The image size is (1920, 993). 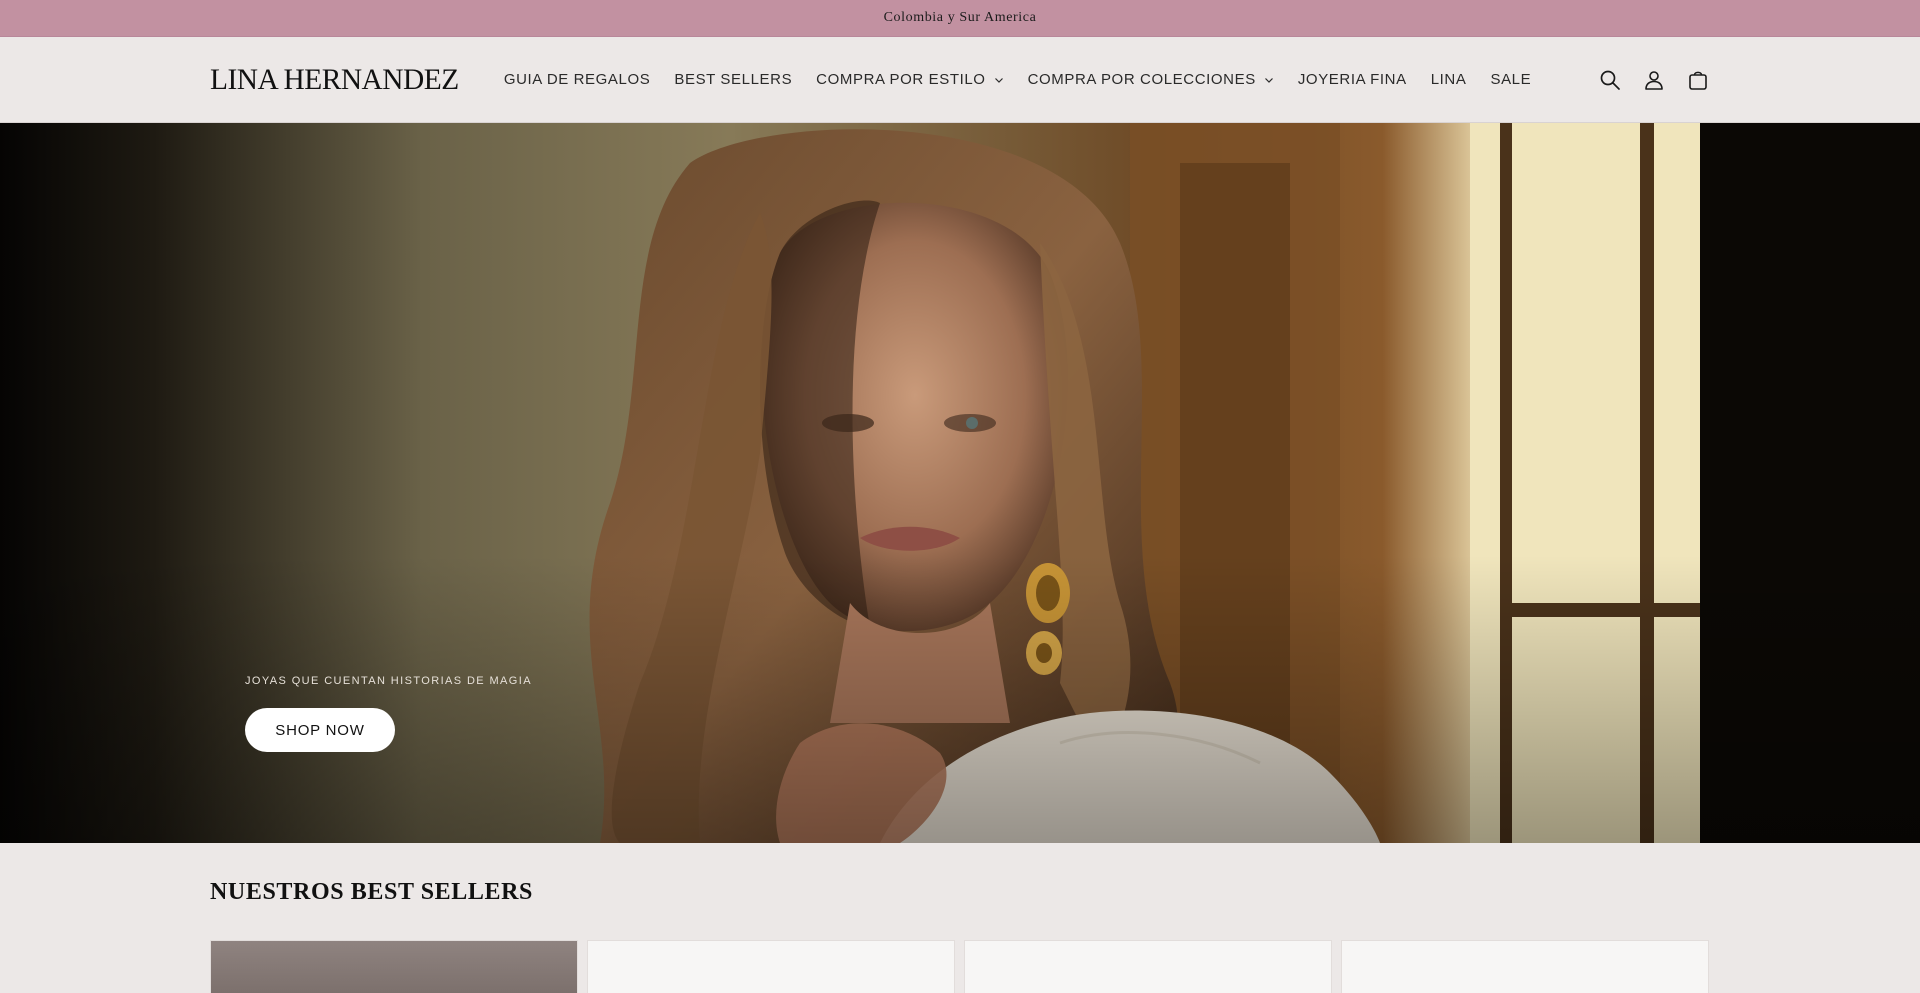 I want to click on announcement-text: Colombia y Sur America, so click(x=960, y=17).